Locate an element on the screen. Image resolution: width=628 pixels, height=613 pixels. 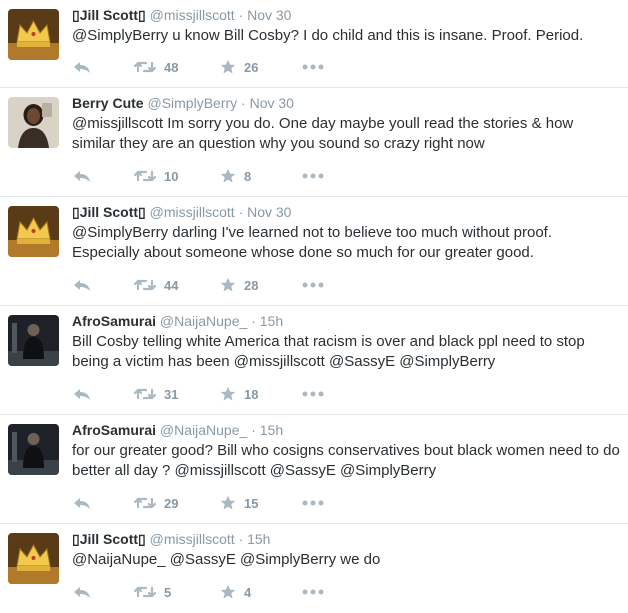
retweet-count: 31 is located at coordinates (171, 394).